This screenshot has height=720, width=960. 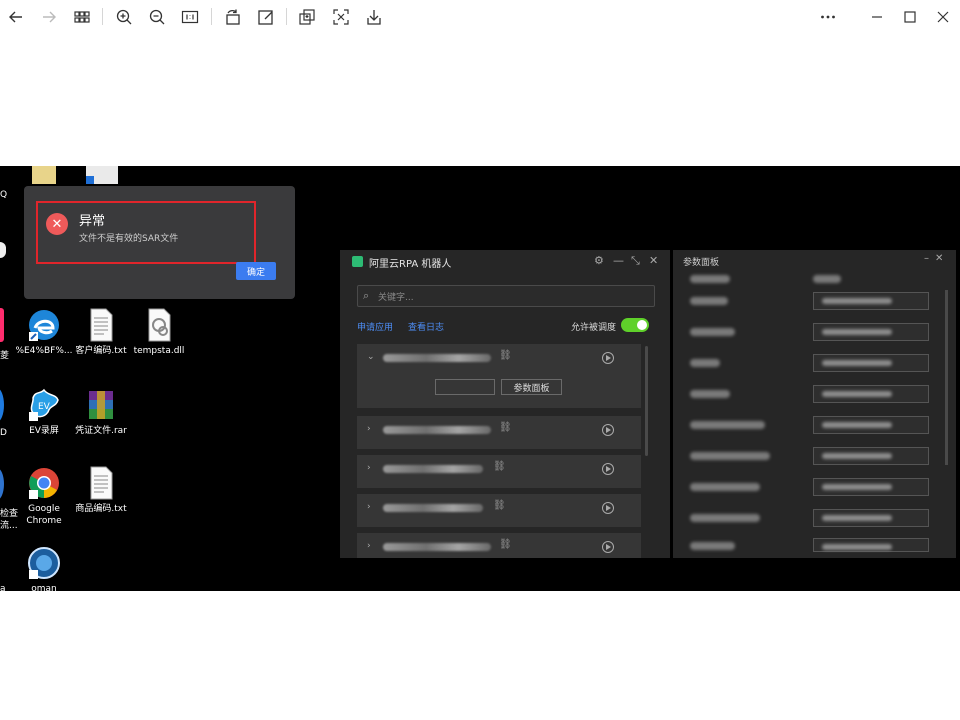 I want to click on more-icon, so click(x=828, y=17).